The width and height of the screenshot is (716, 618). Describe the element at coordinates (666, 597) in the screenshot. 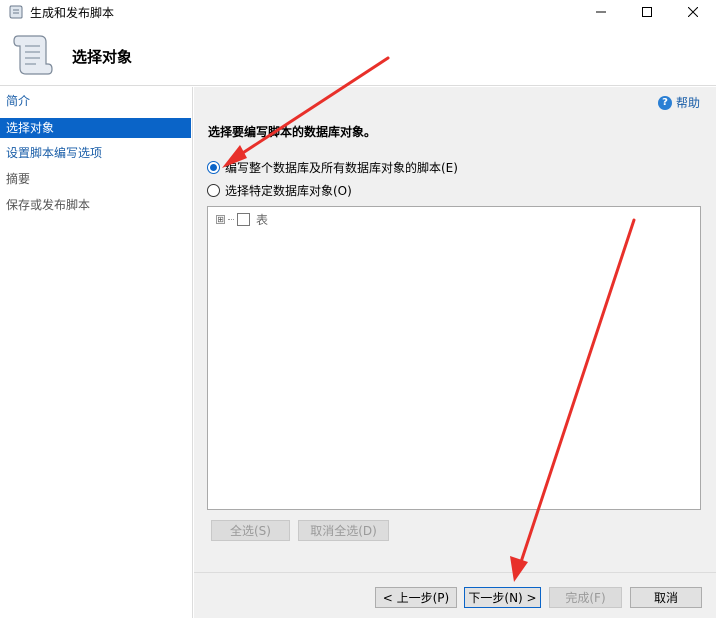

I see `cancel-button: 取消` at that location.